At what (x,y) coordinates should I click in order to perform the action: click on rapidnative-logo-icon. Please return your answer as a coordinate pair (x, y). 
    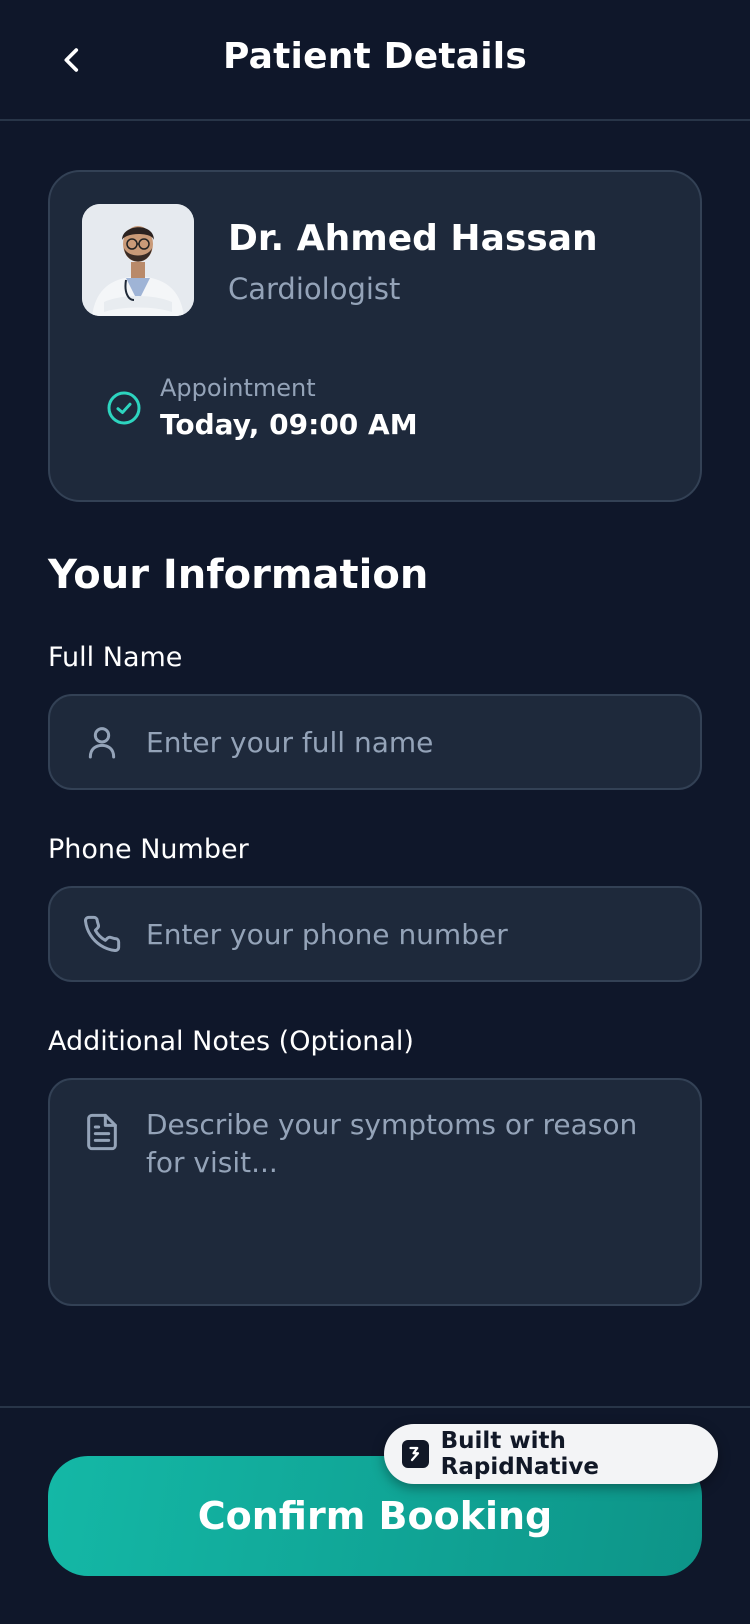
    Looking at the image, I should click on (415, 1454).